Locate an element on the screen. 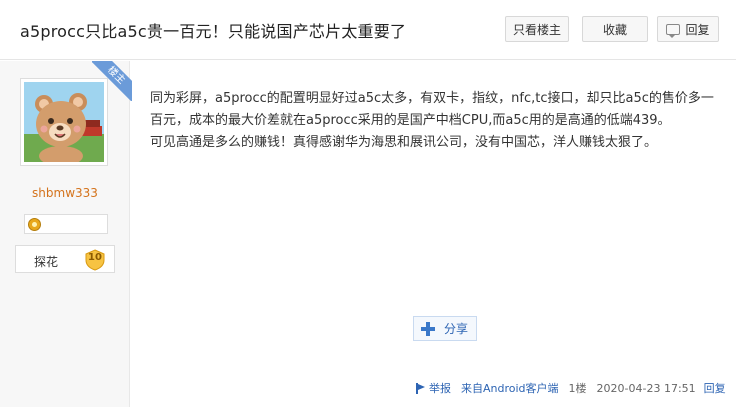 This screenshot has width=736, height=407. thread-title: a5procc只比a5c贵一百元！只能说国产芯片太重要了 is located at coordinates (213, 31).